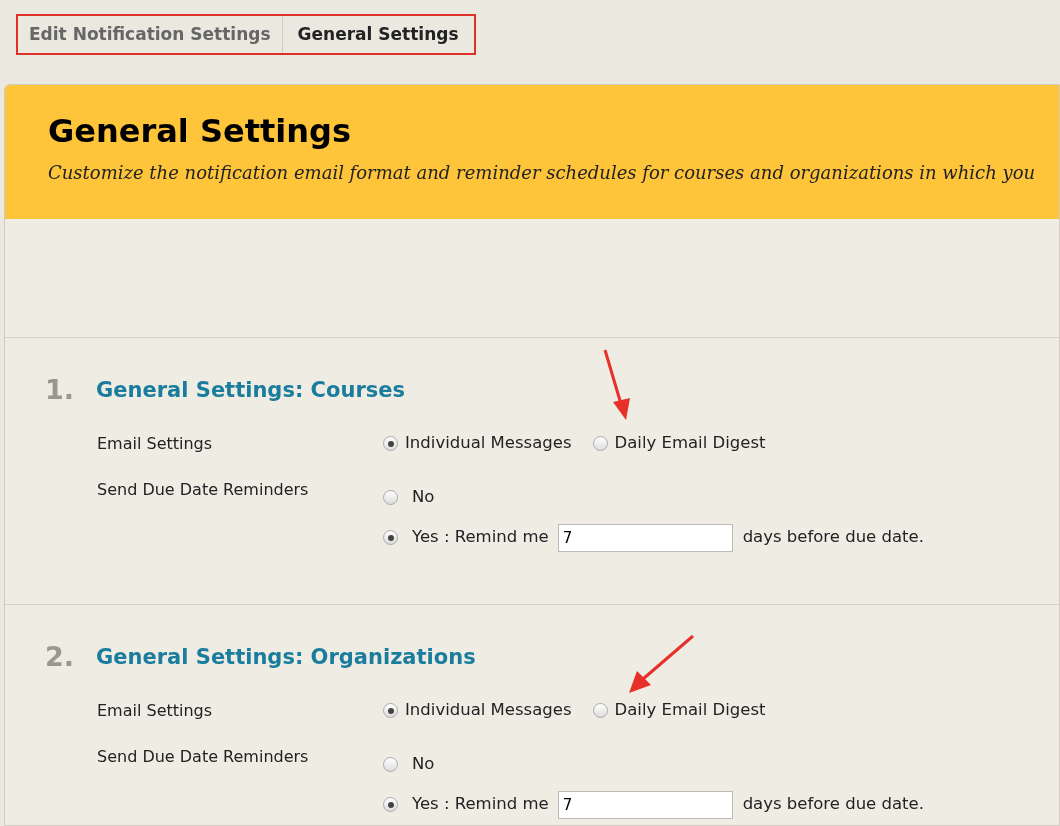 The image size is (1060, 826). I want to click on section-number: 1., so click(60, 390).